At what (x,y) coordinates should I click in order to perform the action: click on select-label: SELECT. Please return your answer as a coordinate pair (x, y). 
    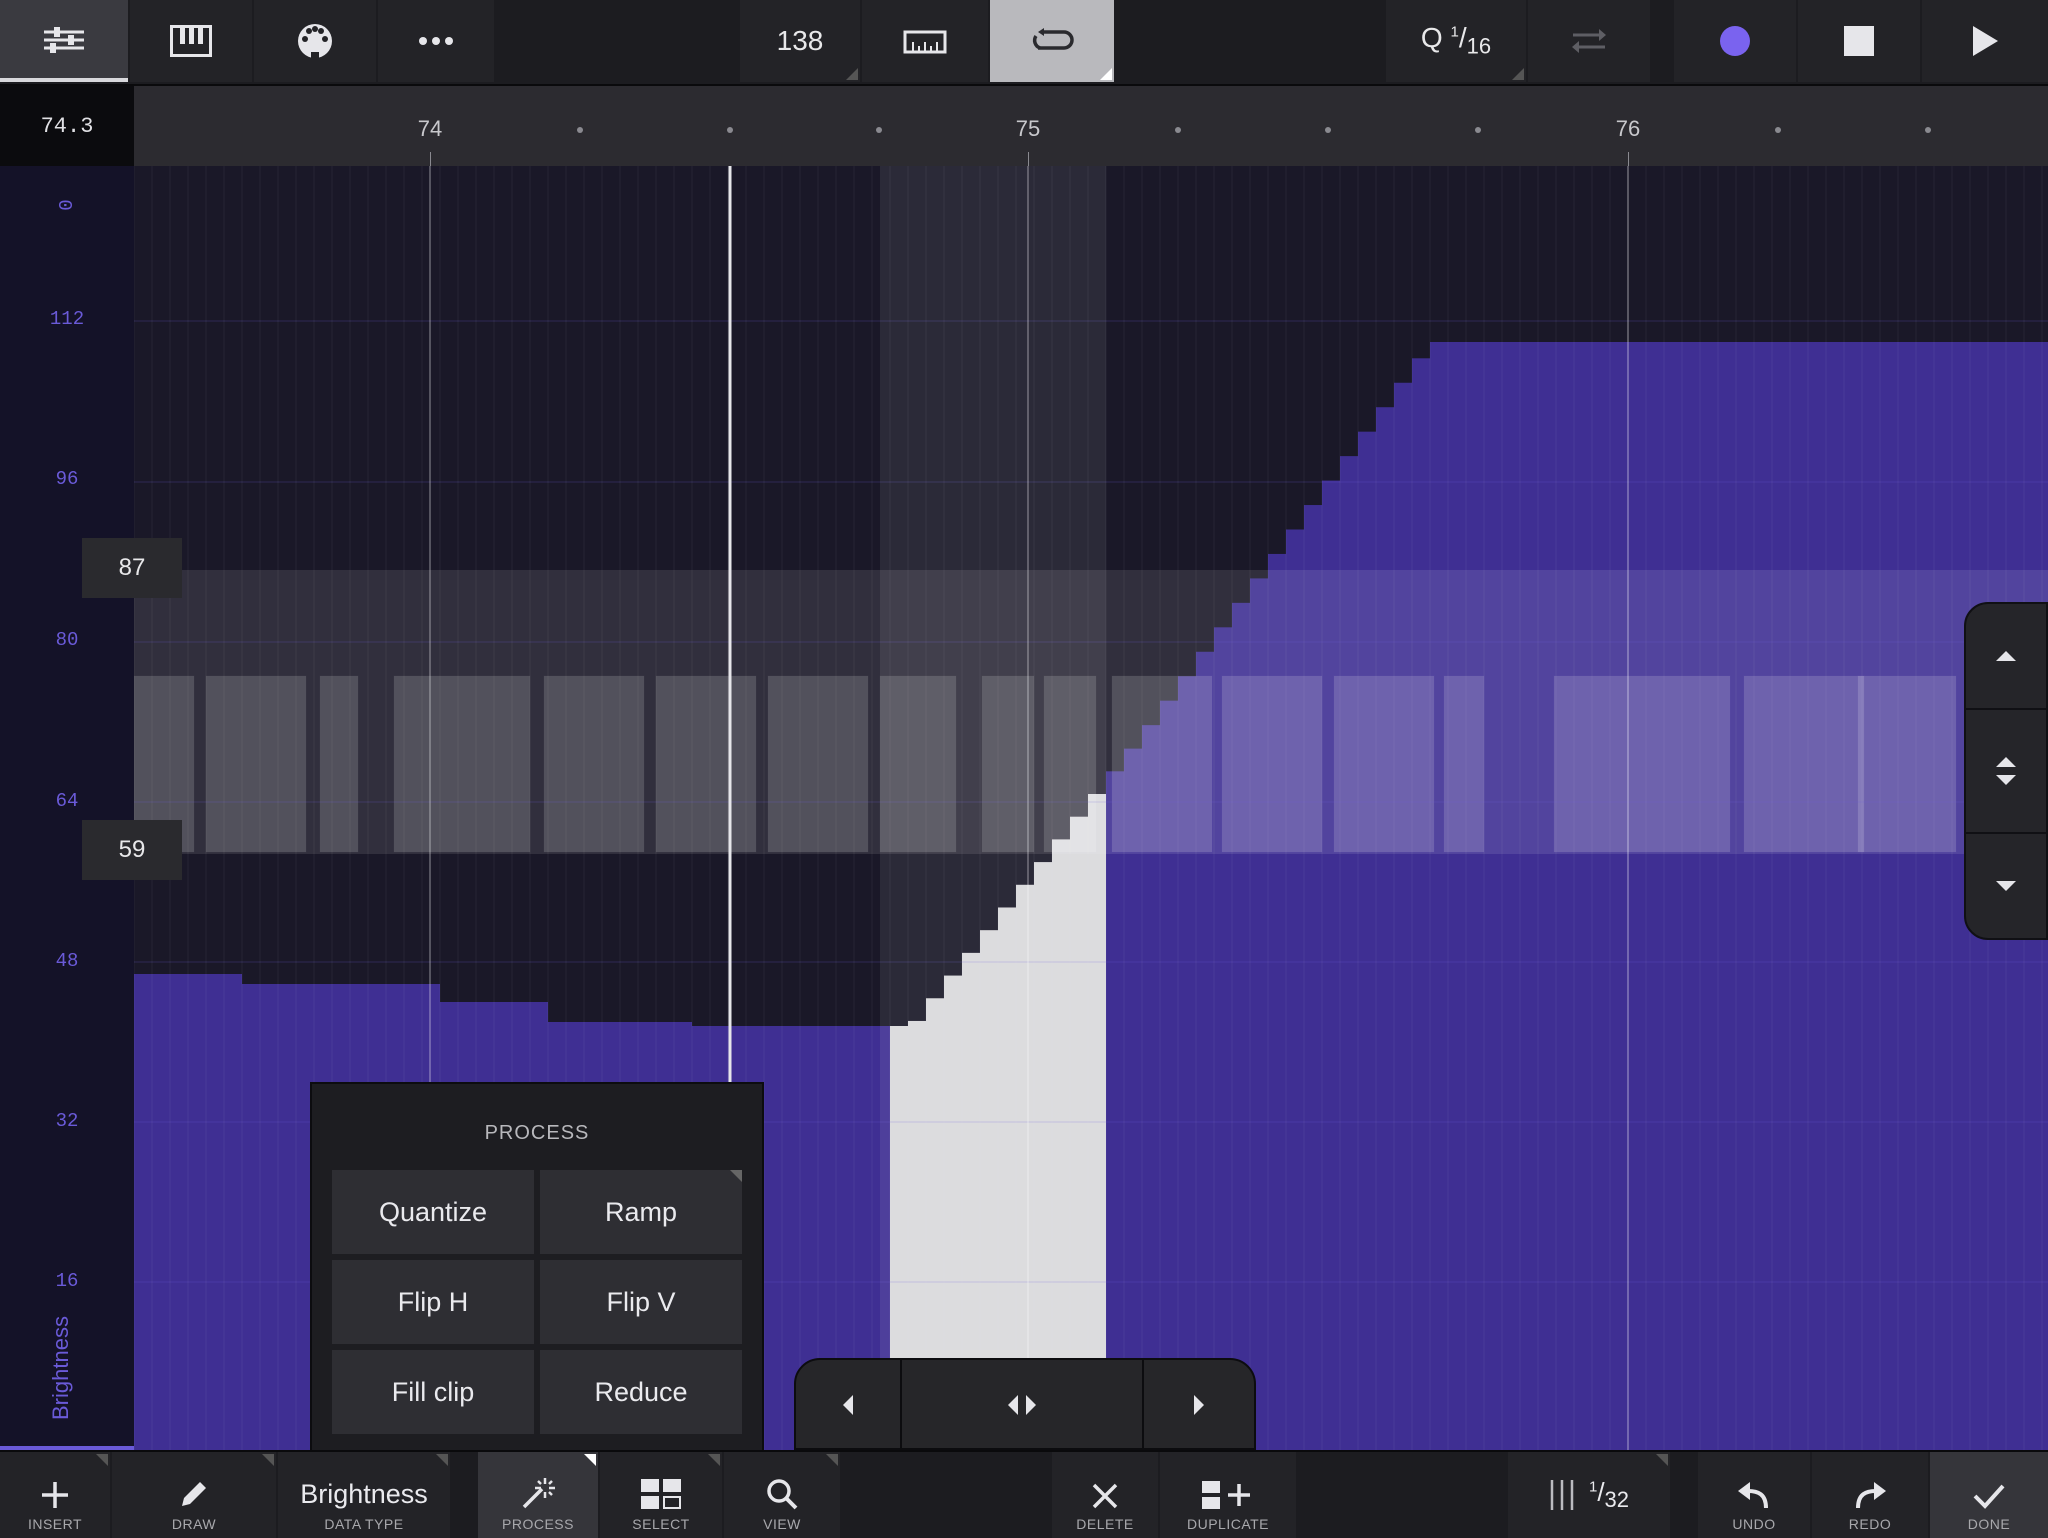
    Looking at the image, I should click on (661, 1524).